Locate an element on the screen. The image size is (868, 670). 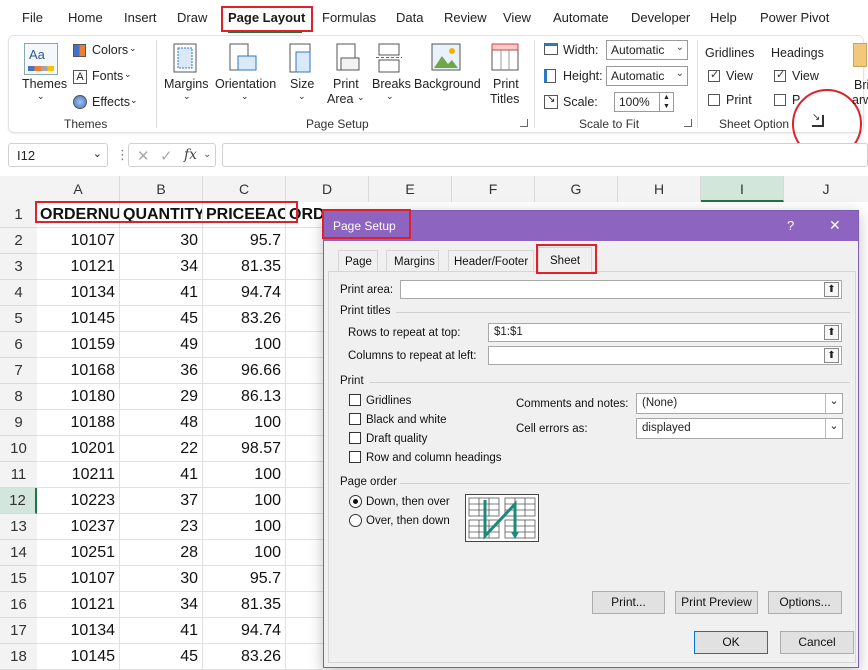
table-cell: 28 is located at coordinates (161, 553).